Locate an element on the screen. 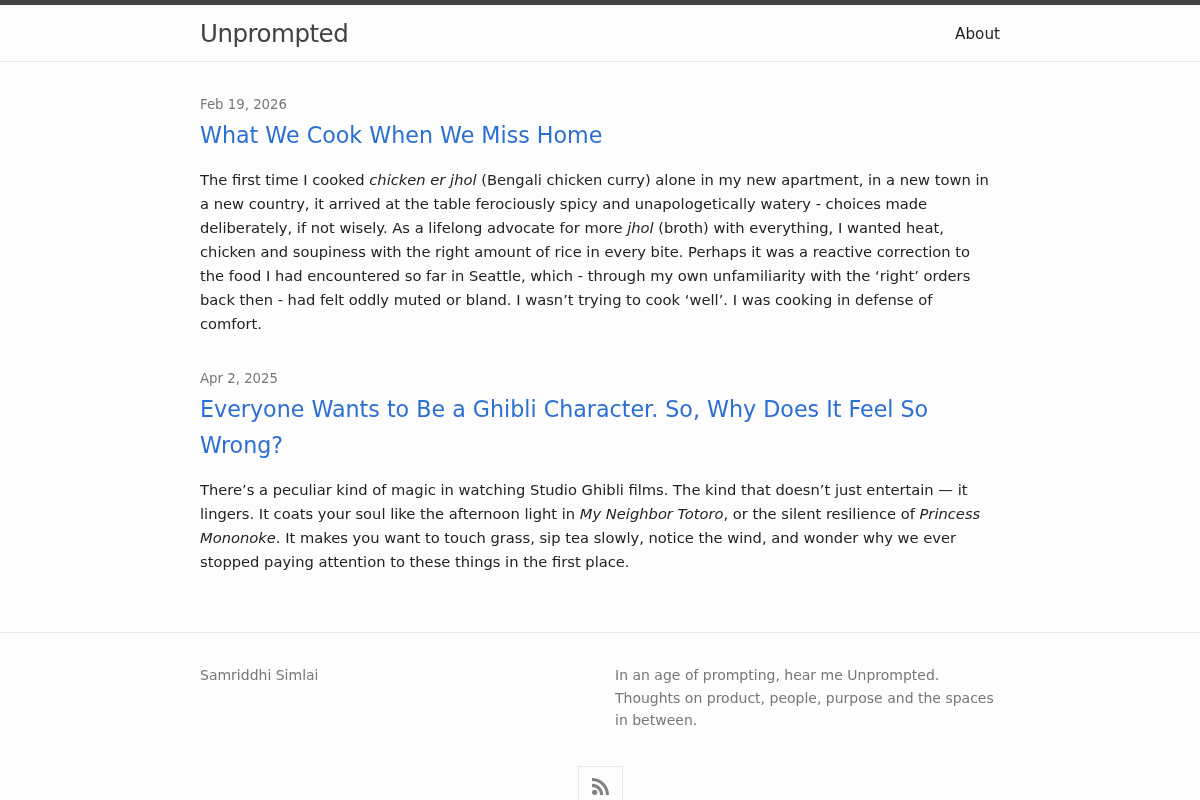  post-date: Apr 2, 2025 is located at coordinates (239, 379).